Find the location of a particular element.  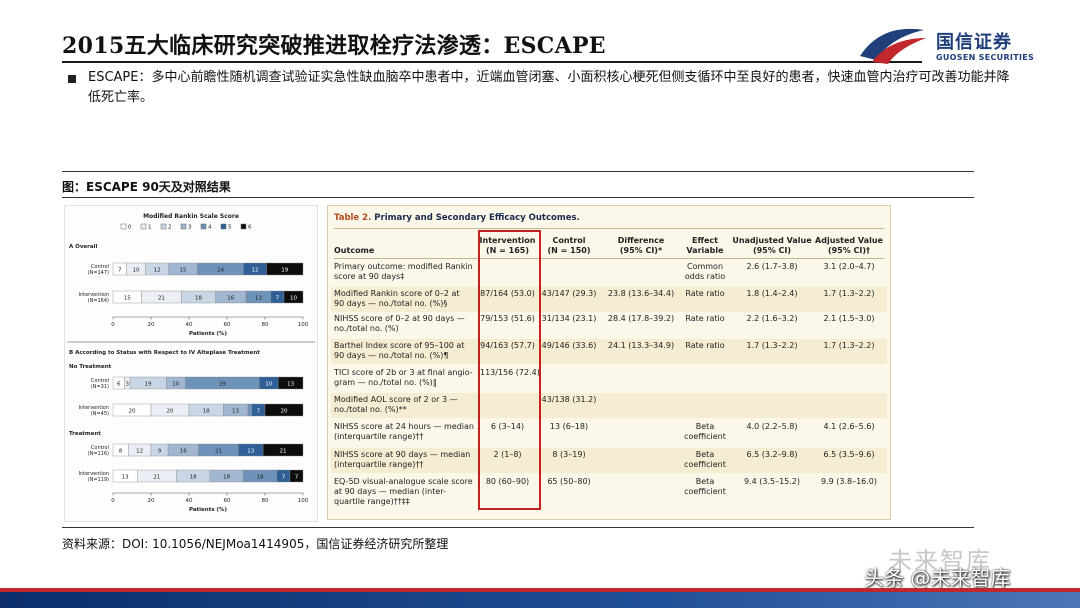

bar-label-b-no-control-score-1: 3 is located at coordinates (128, 384).